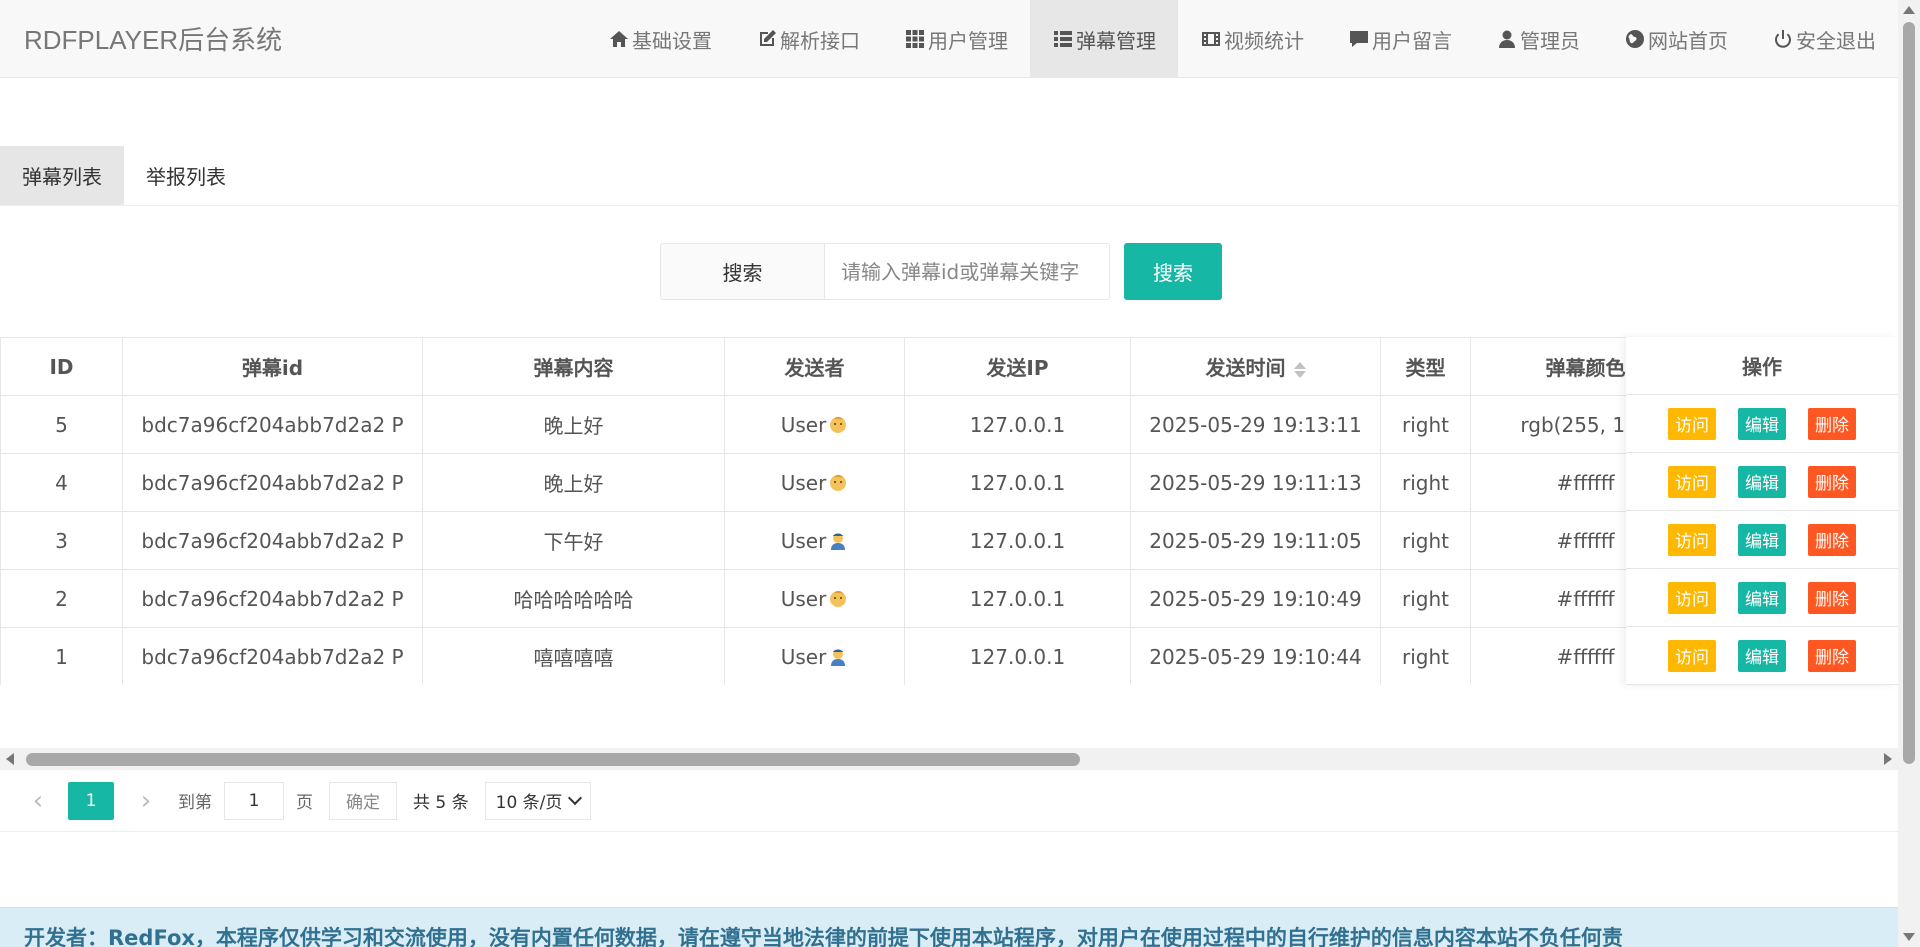 This screenshot has width=1920, height=947. Describe the element at coordinates (967, 271) in the screenshot. I see `search-input` at that location.